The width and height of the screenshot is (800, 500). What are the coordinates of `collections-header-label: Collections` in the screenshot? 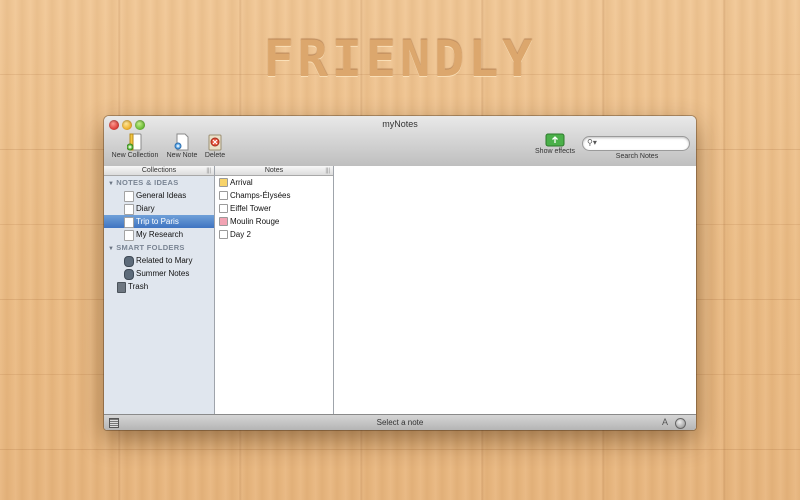 It's located at (159, 170).